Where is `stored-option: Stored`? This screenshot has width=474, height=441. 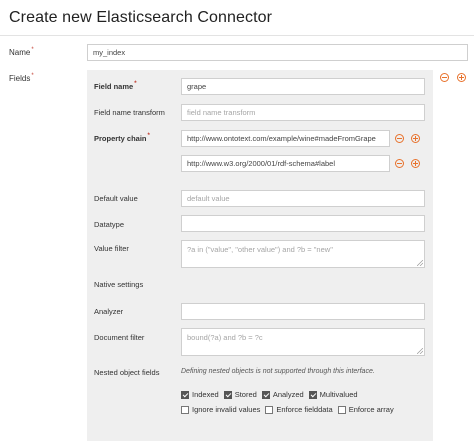
stored-option: Stored is located at coordinates (240, 394).